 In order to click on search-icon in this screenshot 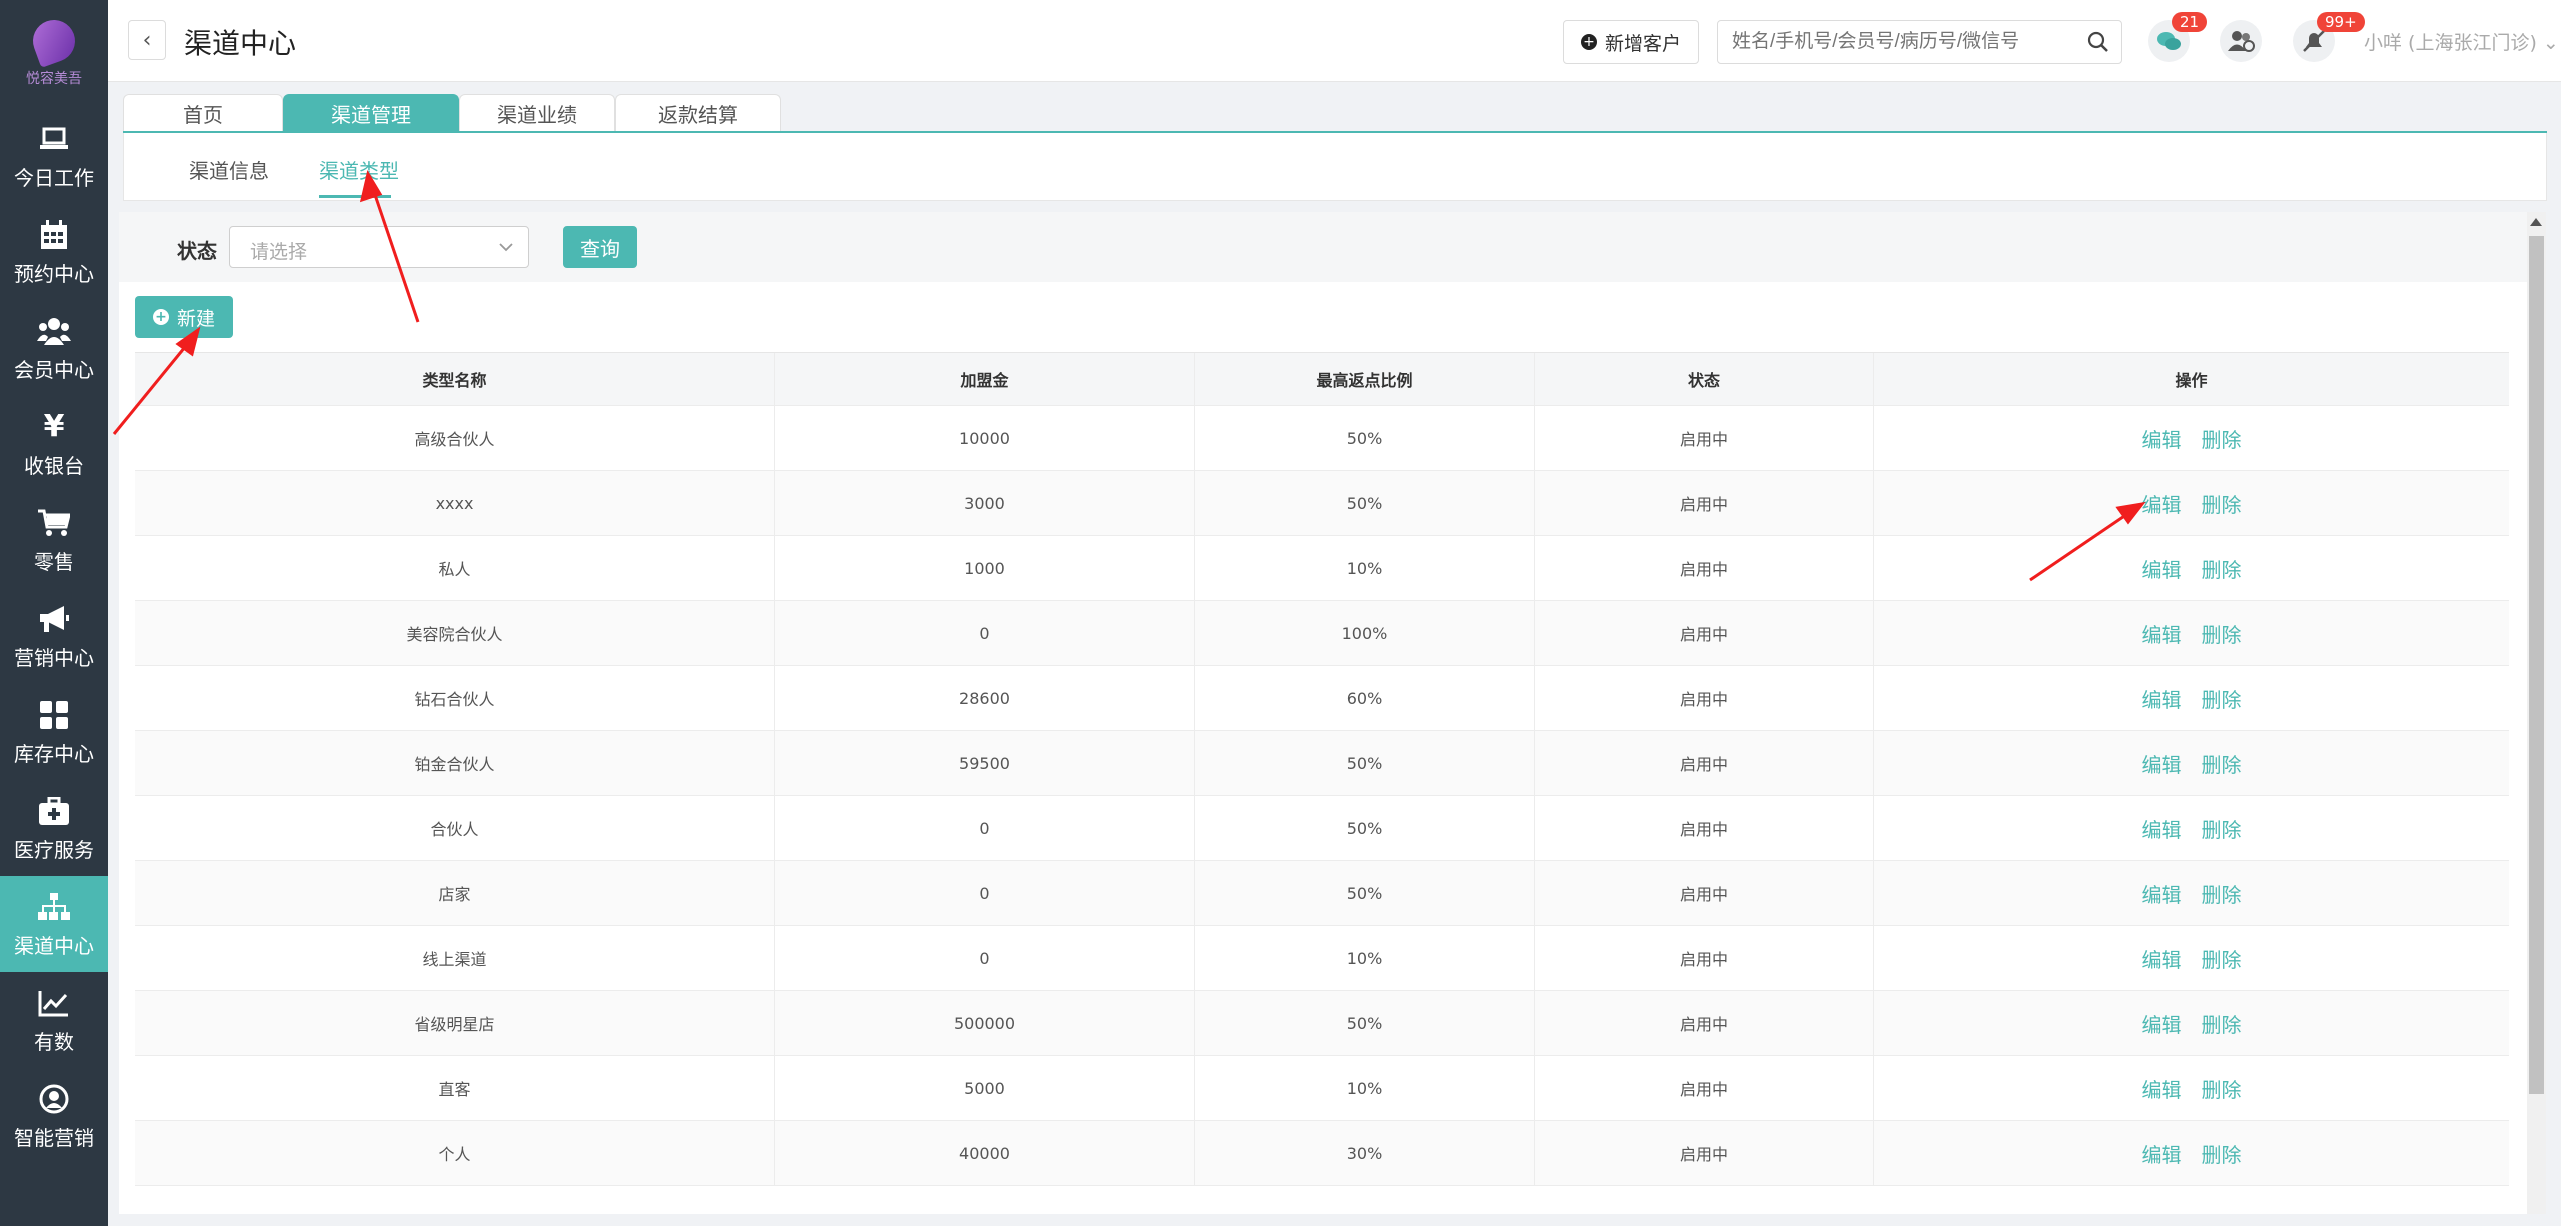, I will do `click(2098, 42)`.